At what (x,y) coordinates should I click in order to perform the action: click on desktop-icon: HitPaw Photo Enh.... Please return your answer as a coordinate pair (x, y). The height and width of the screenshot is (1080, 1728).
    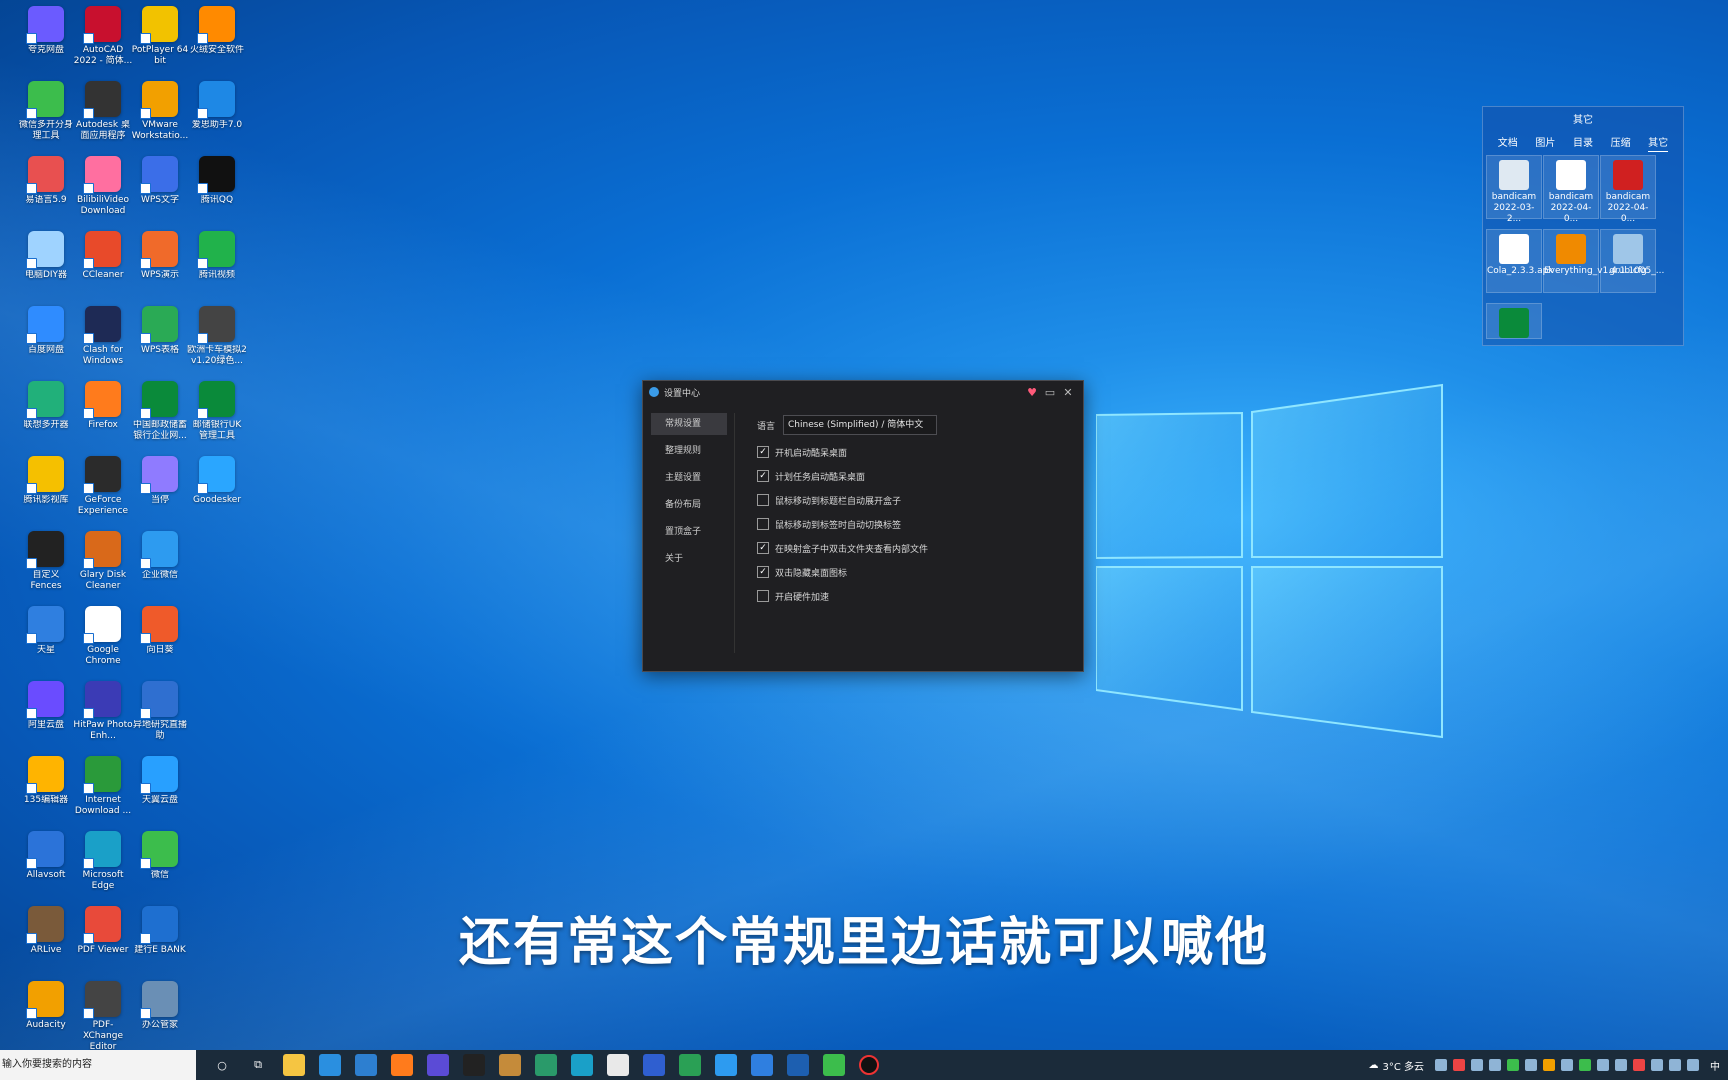
    Looking at the image, I should click on (103, 711).